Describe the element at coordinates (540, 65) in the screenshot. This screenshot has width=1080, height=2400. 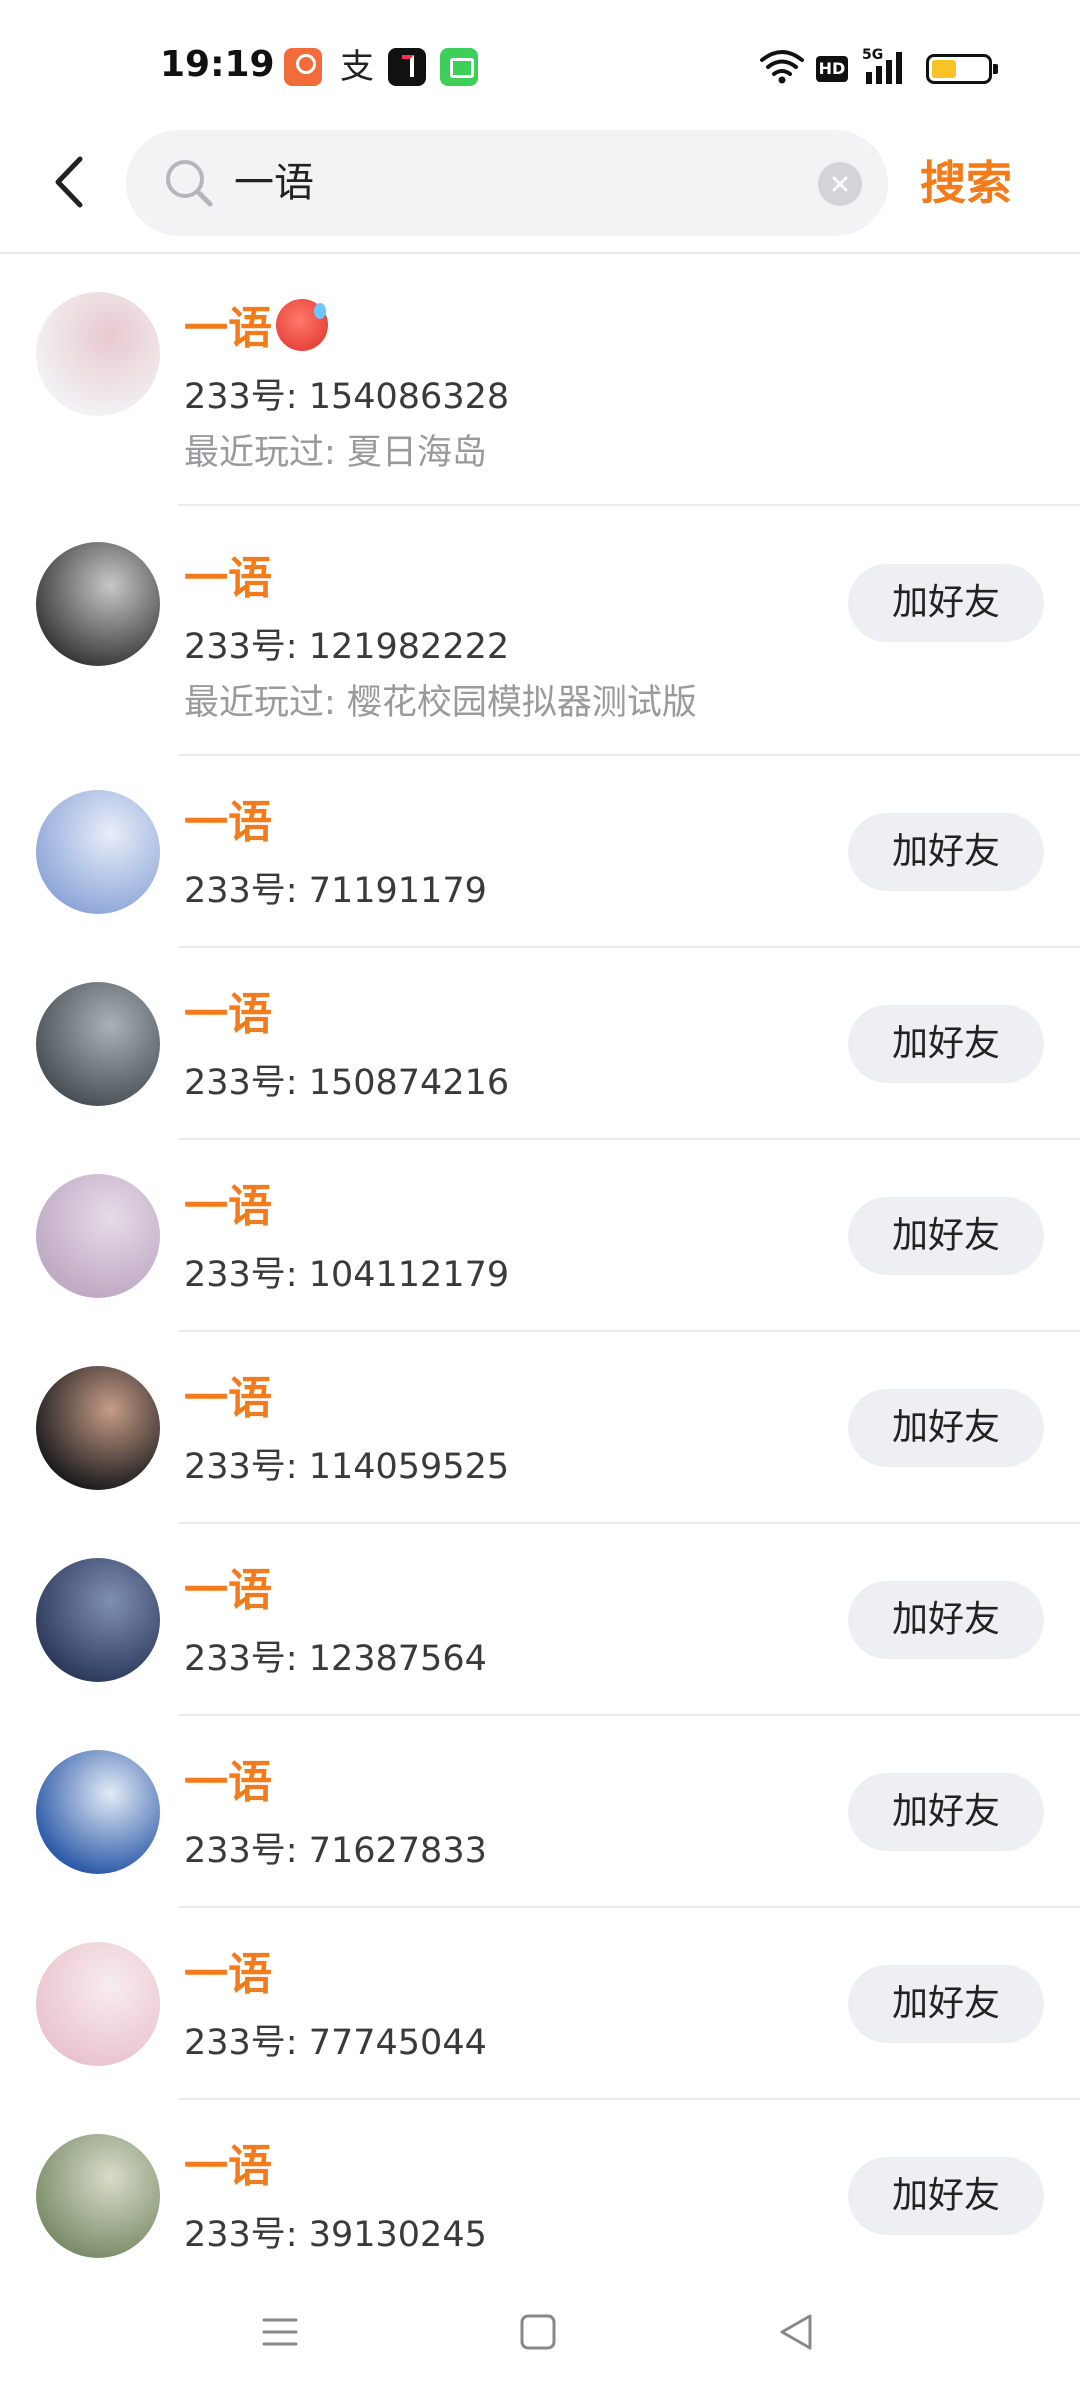
I see `status-bar: 19:19 支 HD 5G` at that location.